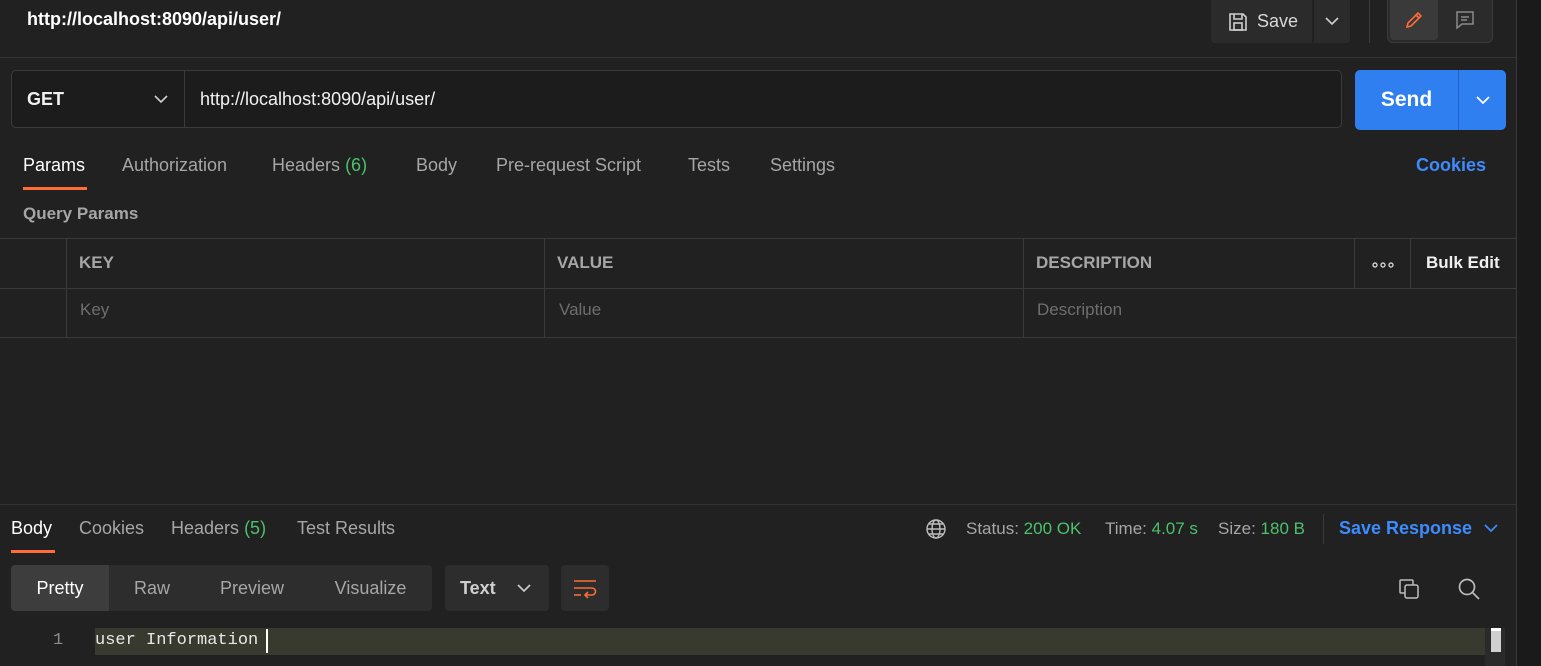 The height and width of the screenshot is (666, 1541). What do you see at coordinates (1496, 640) in the screenshot?
I see `scrollbar-thumb` at bounding box center [1496, 640].